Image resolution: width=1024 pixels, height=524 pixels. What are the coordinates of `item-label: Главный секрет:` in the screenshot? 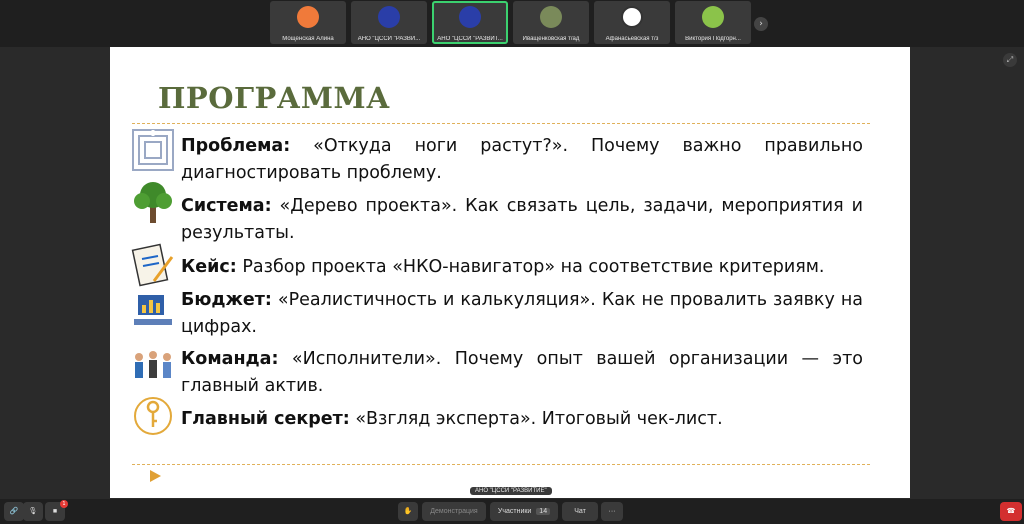 It's located at (265, 419).